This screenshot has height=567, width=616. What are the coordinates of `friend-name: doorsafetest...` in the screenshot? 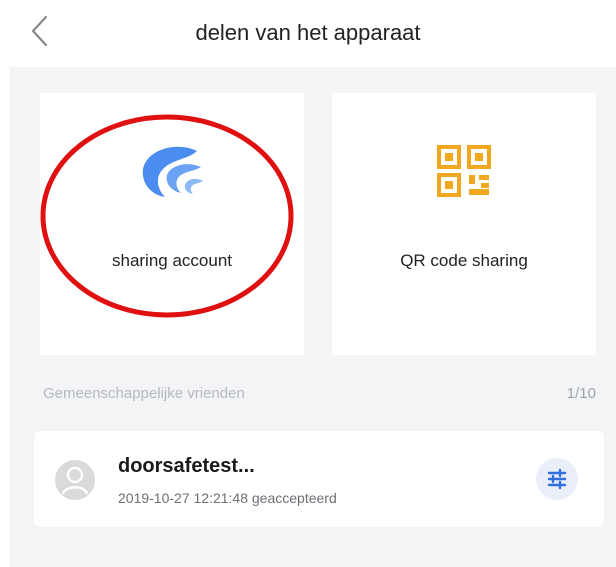 It's located at (186, 466).